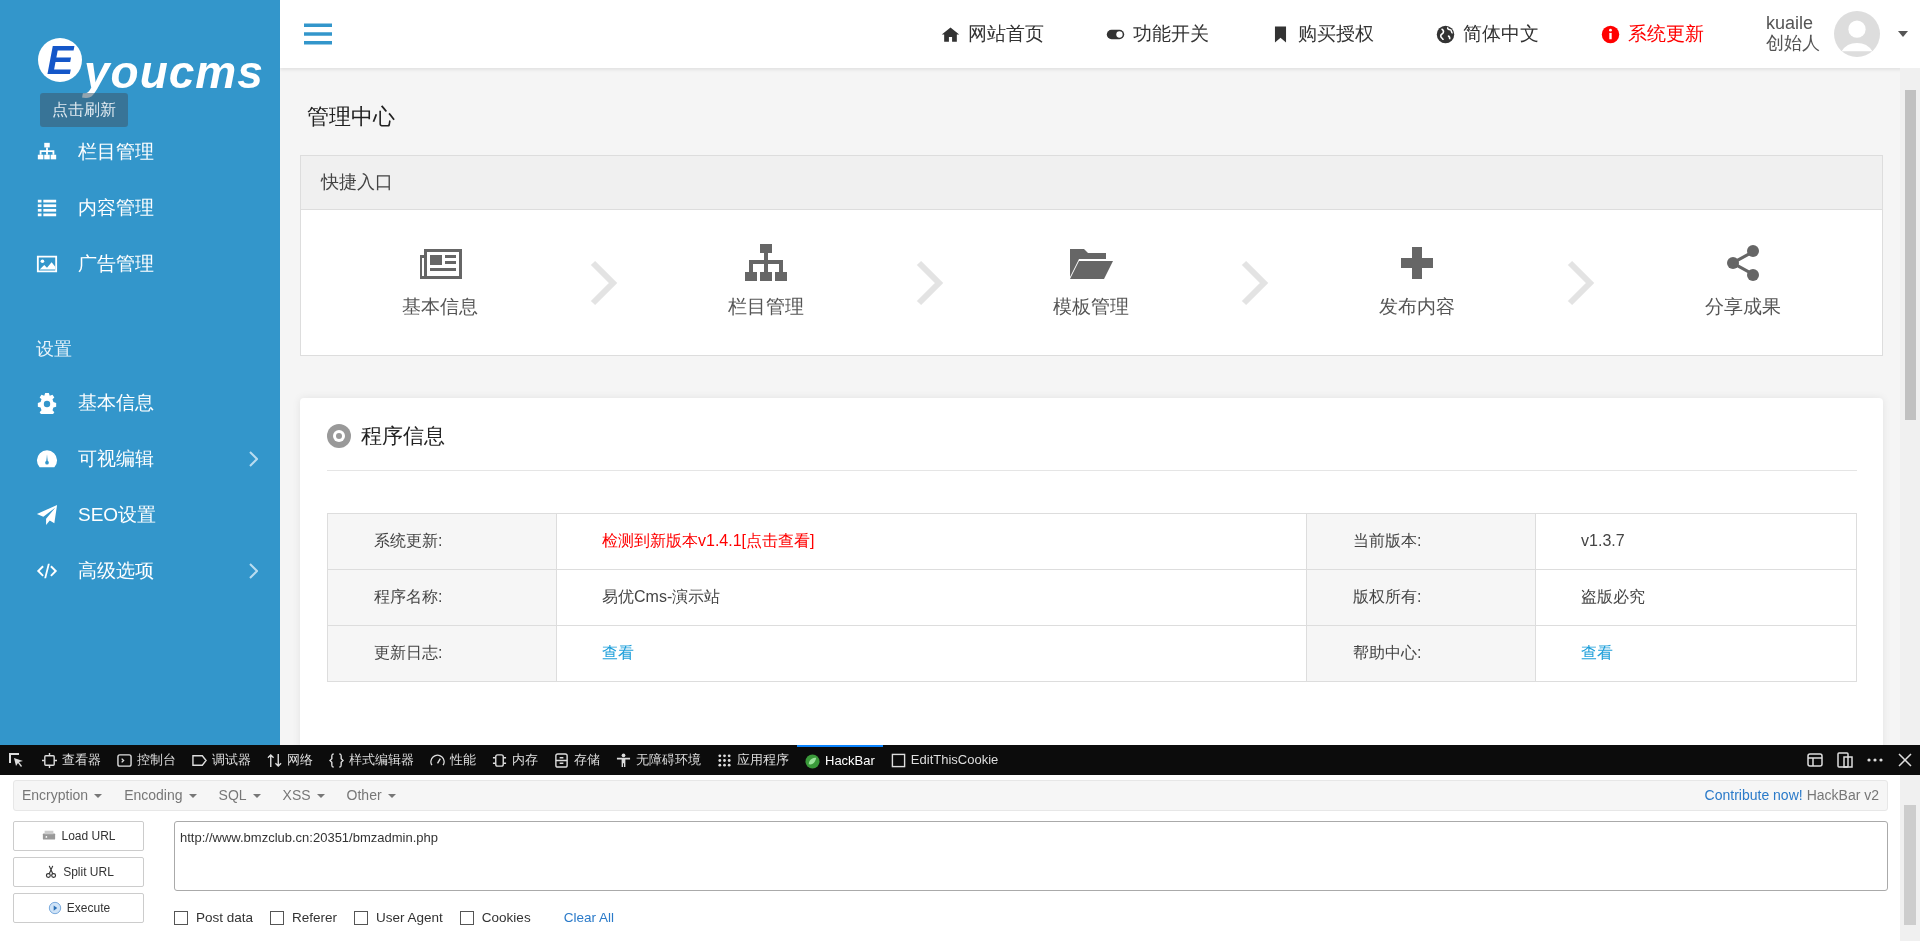  What do you see at coordinates (992, 34) in the screenshot?
I see `nav-link: 网站首页` at bounding box center [992, 34].